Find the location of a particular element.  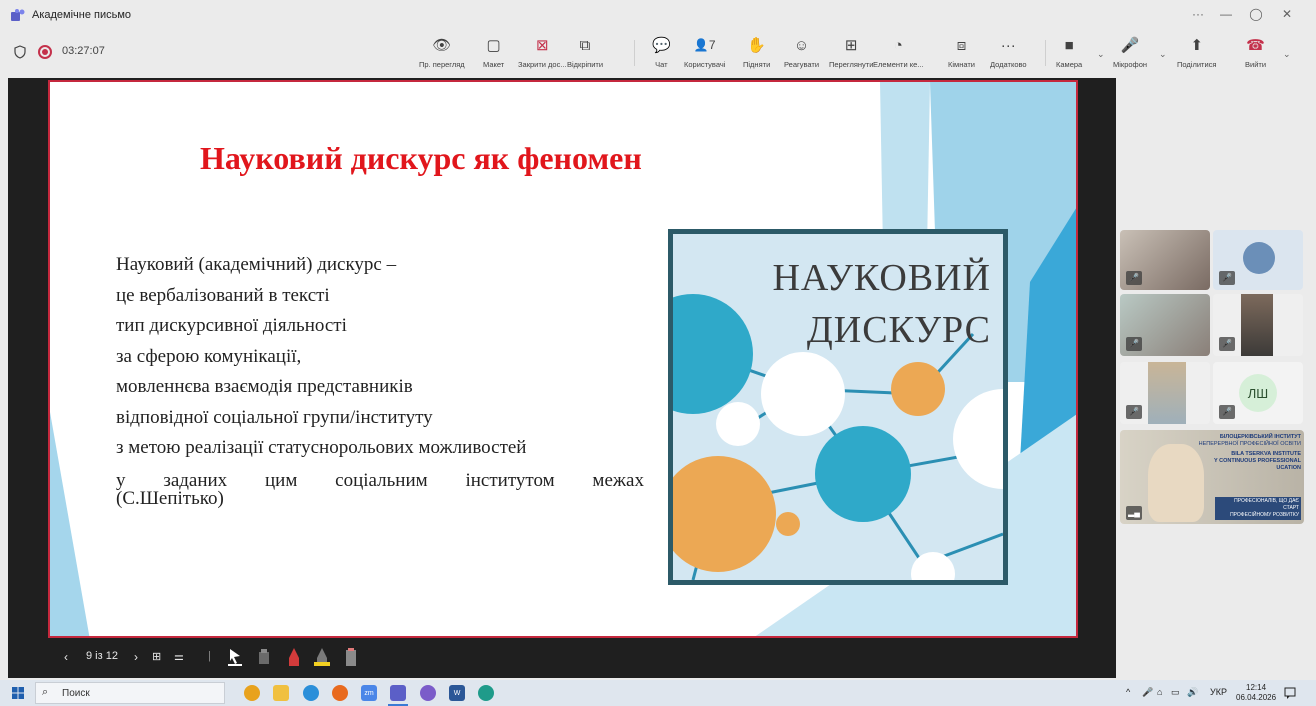

next-slide-icon: › is located at coordinates (136, 657).